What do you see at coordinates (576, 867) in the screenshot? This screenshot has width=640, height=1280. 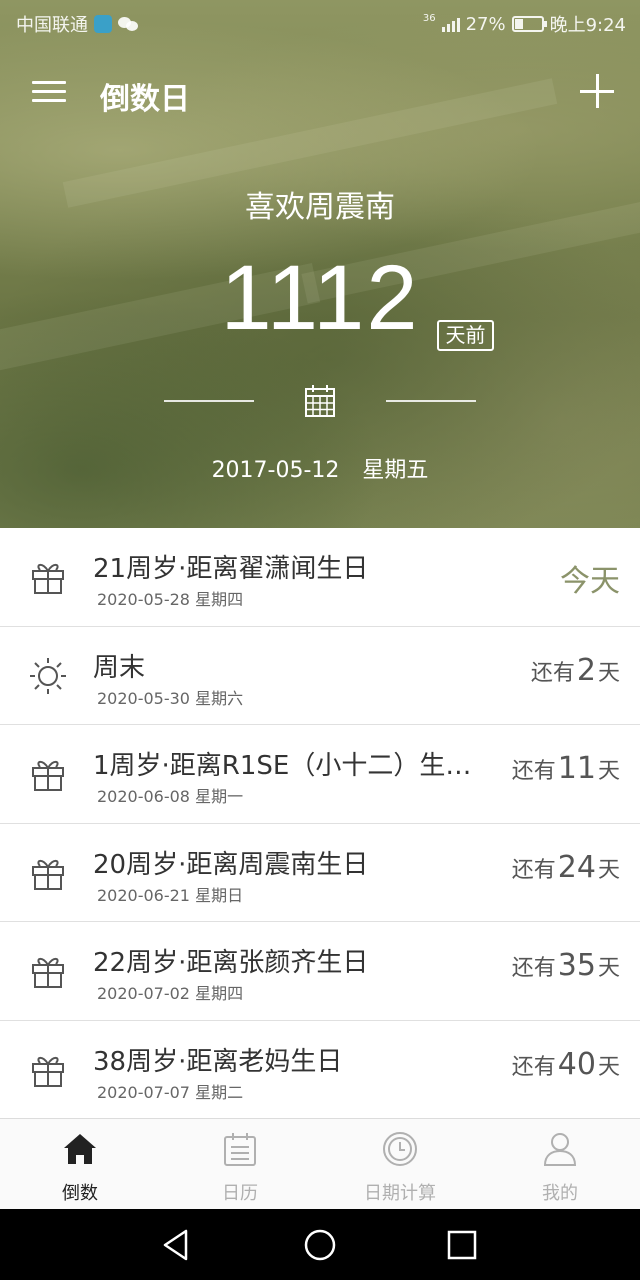 I see `countdown-days: 24` at bounding box center [576, 867].